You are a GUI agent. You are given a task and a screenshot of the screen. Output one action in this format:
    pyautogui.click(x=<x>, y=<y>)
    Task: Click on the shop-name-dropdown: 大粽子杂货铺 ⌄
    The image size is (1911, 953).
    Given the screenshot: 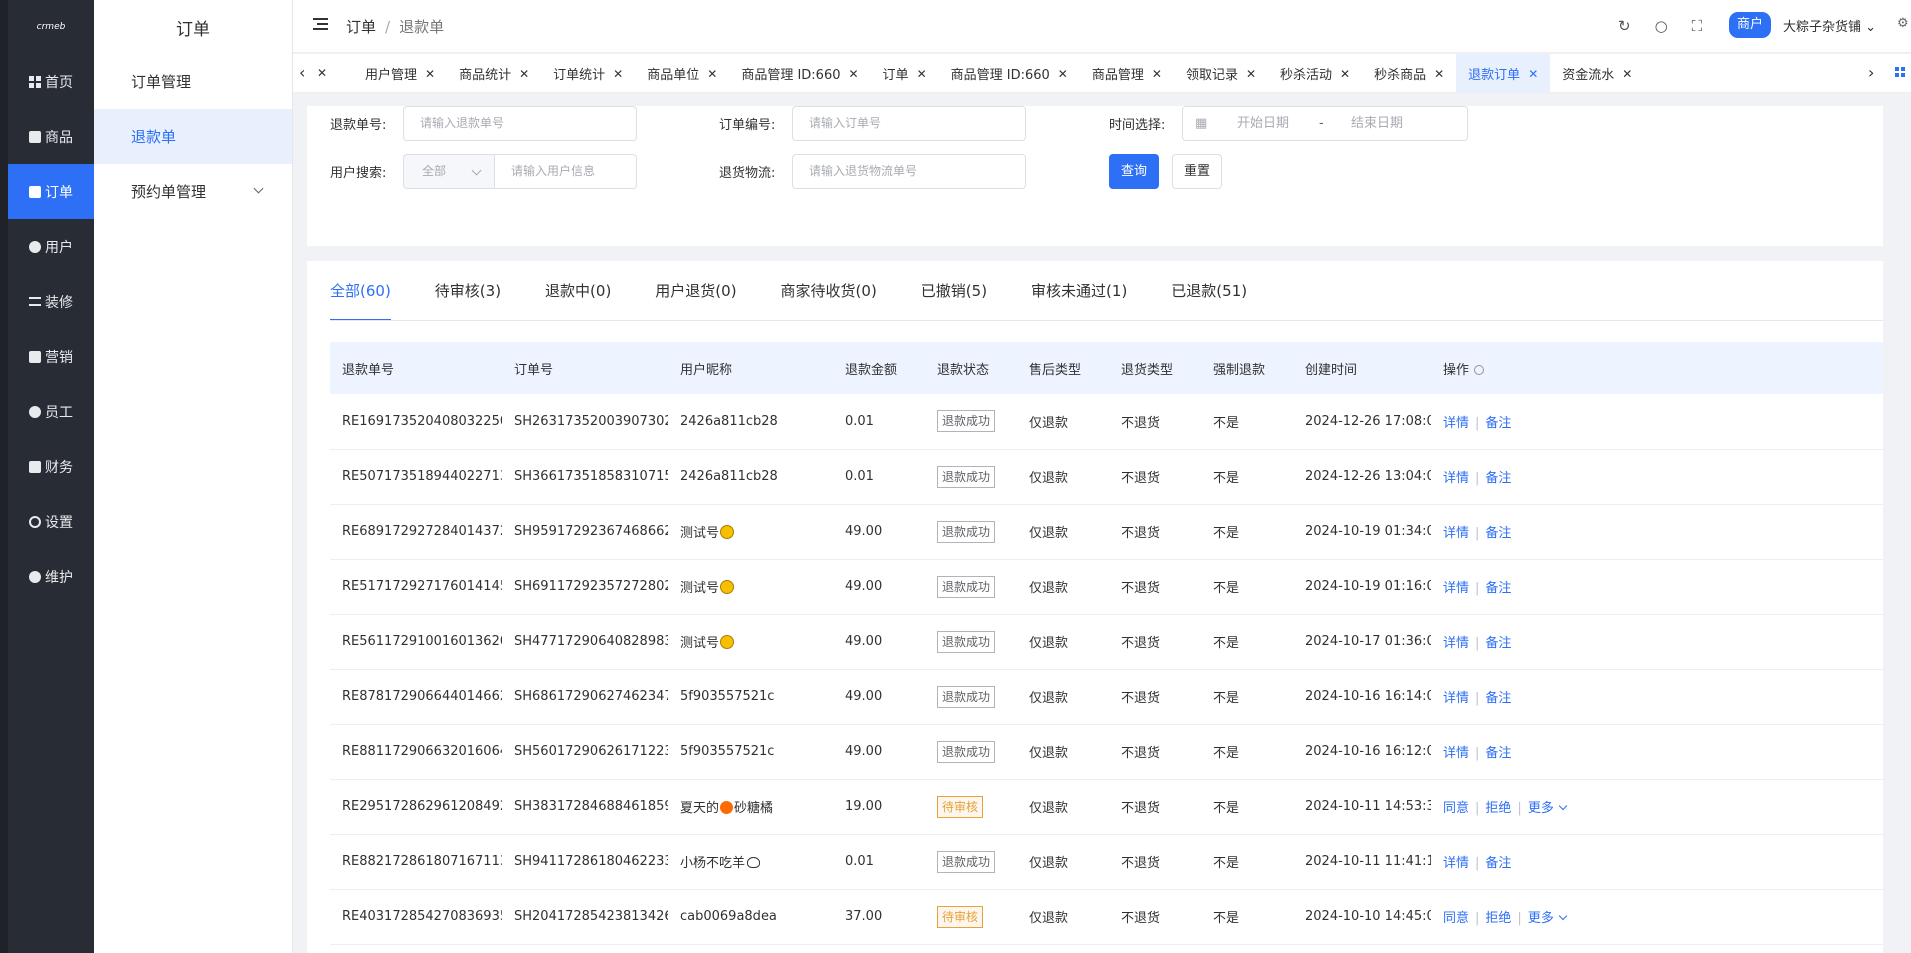 What is the action you would take?
    pyautogui.click(x=1829, y=25)
    